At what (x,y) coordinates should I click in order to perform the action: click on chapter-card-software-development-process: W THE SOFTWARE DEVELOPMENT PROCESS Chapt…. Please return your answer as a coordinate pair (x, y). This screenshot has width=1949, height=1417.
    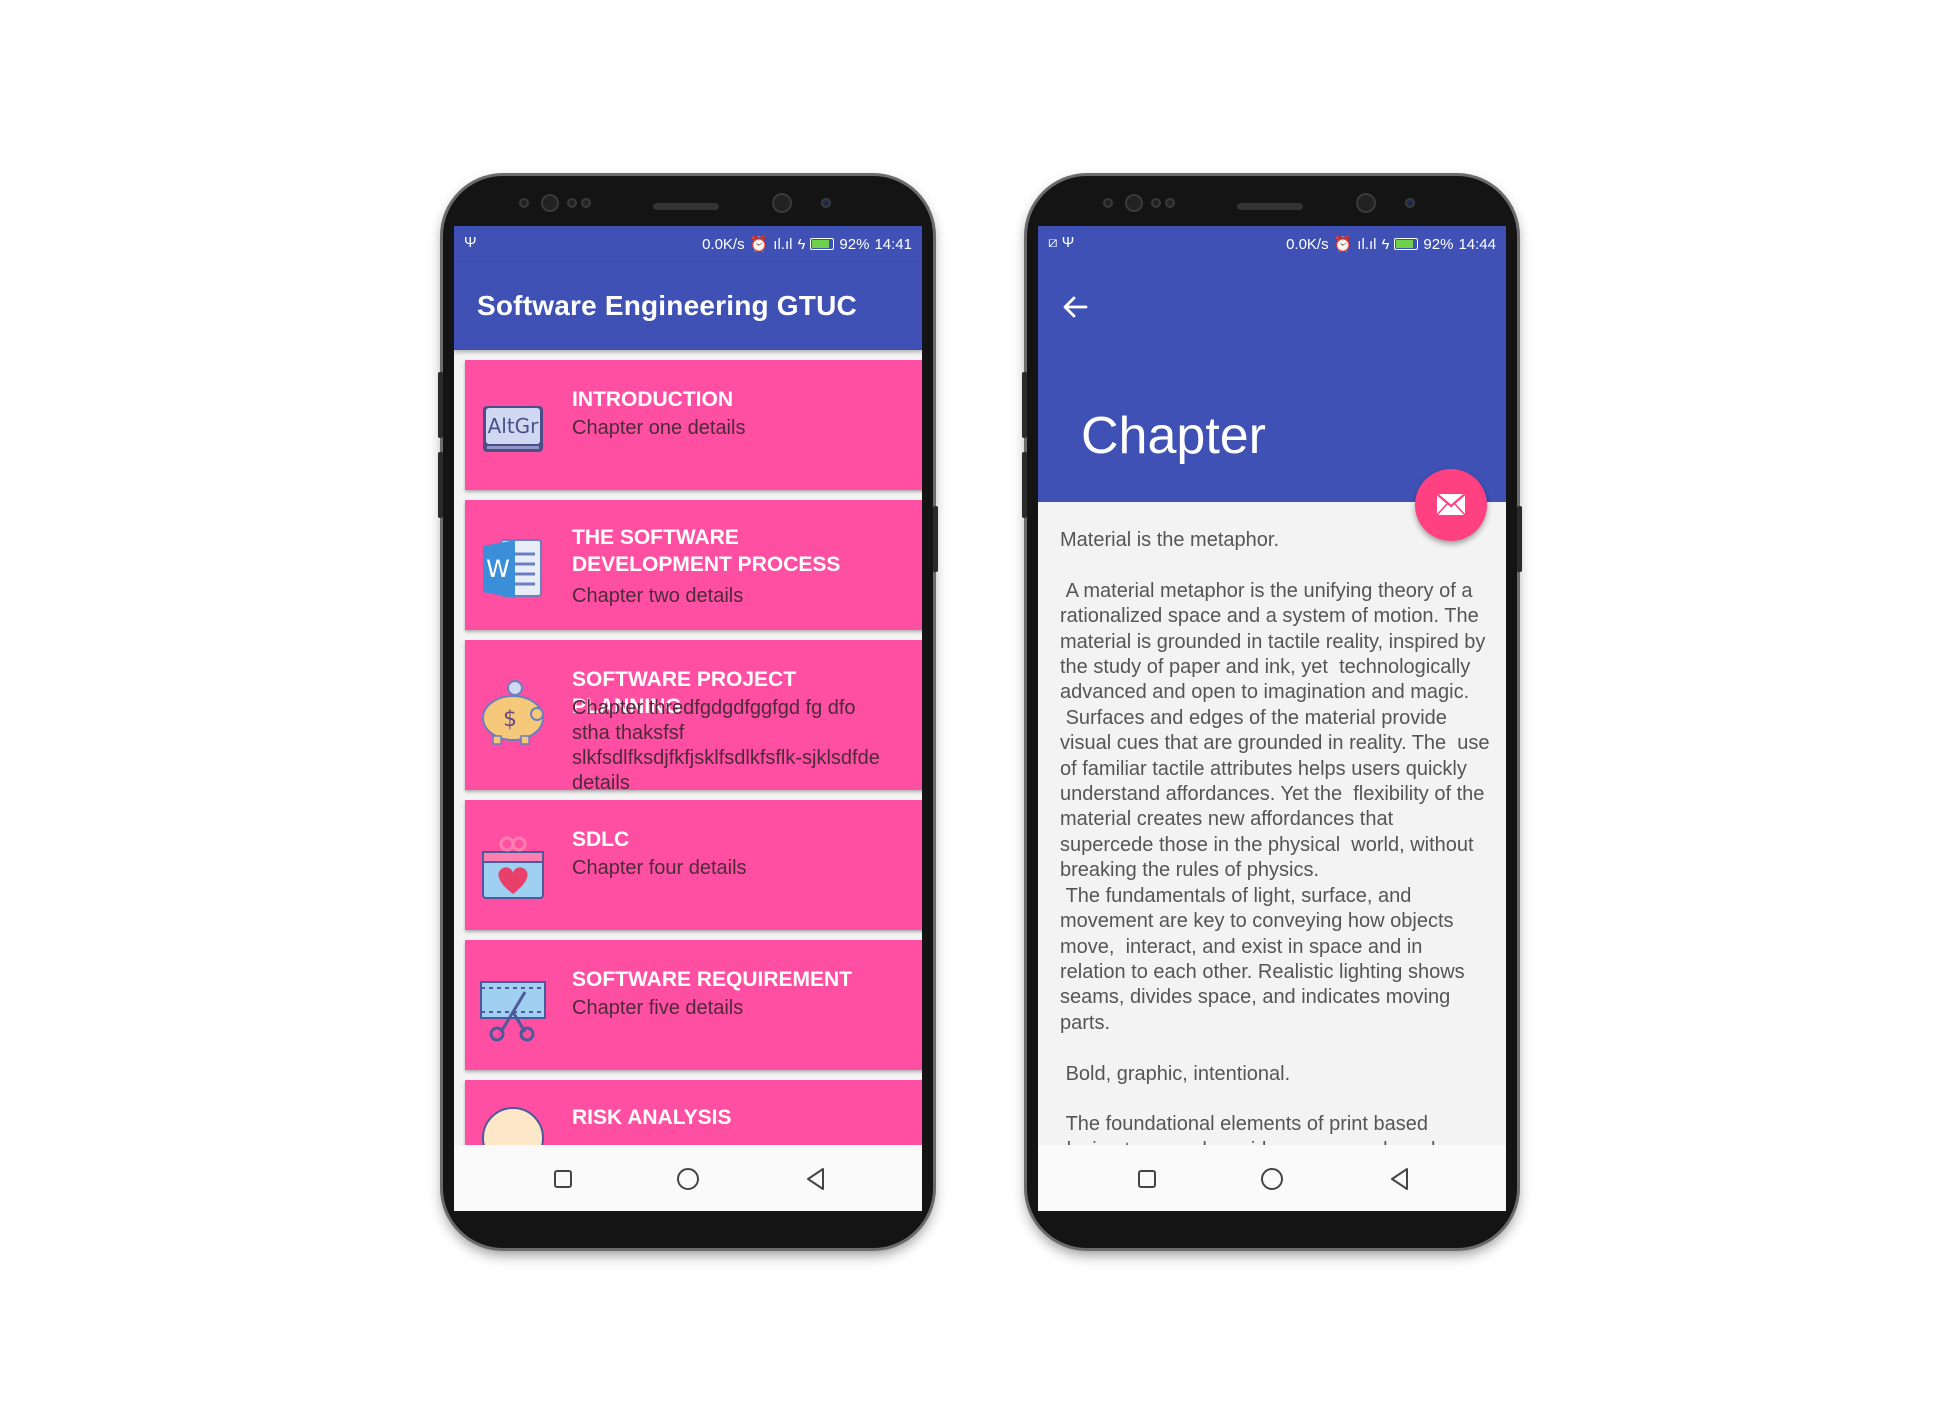
    Looking at the image, I should click on (693, 565).